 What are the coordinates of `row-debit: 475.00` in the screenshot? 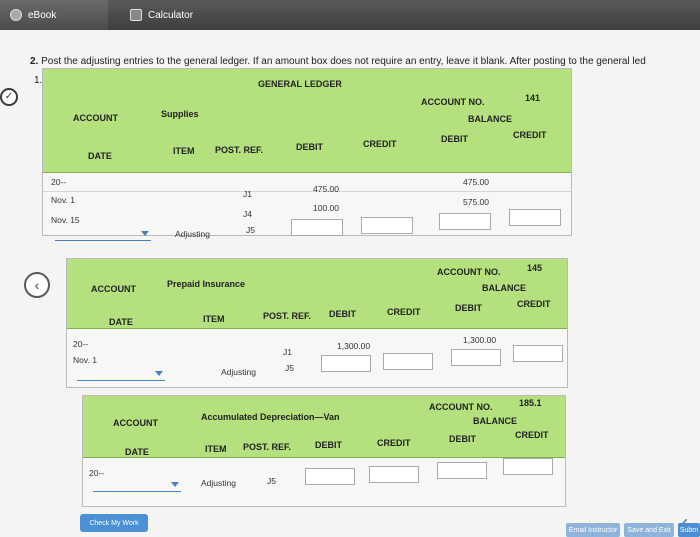 It's located at (326, 189).